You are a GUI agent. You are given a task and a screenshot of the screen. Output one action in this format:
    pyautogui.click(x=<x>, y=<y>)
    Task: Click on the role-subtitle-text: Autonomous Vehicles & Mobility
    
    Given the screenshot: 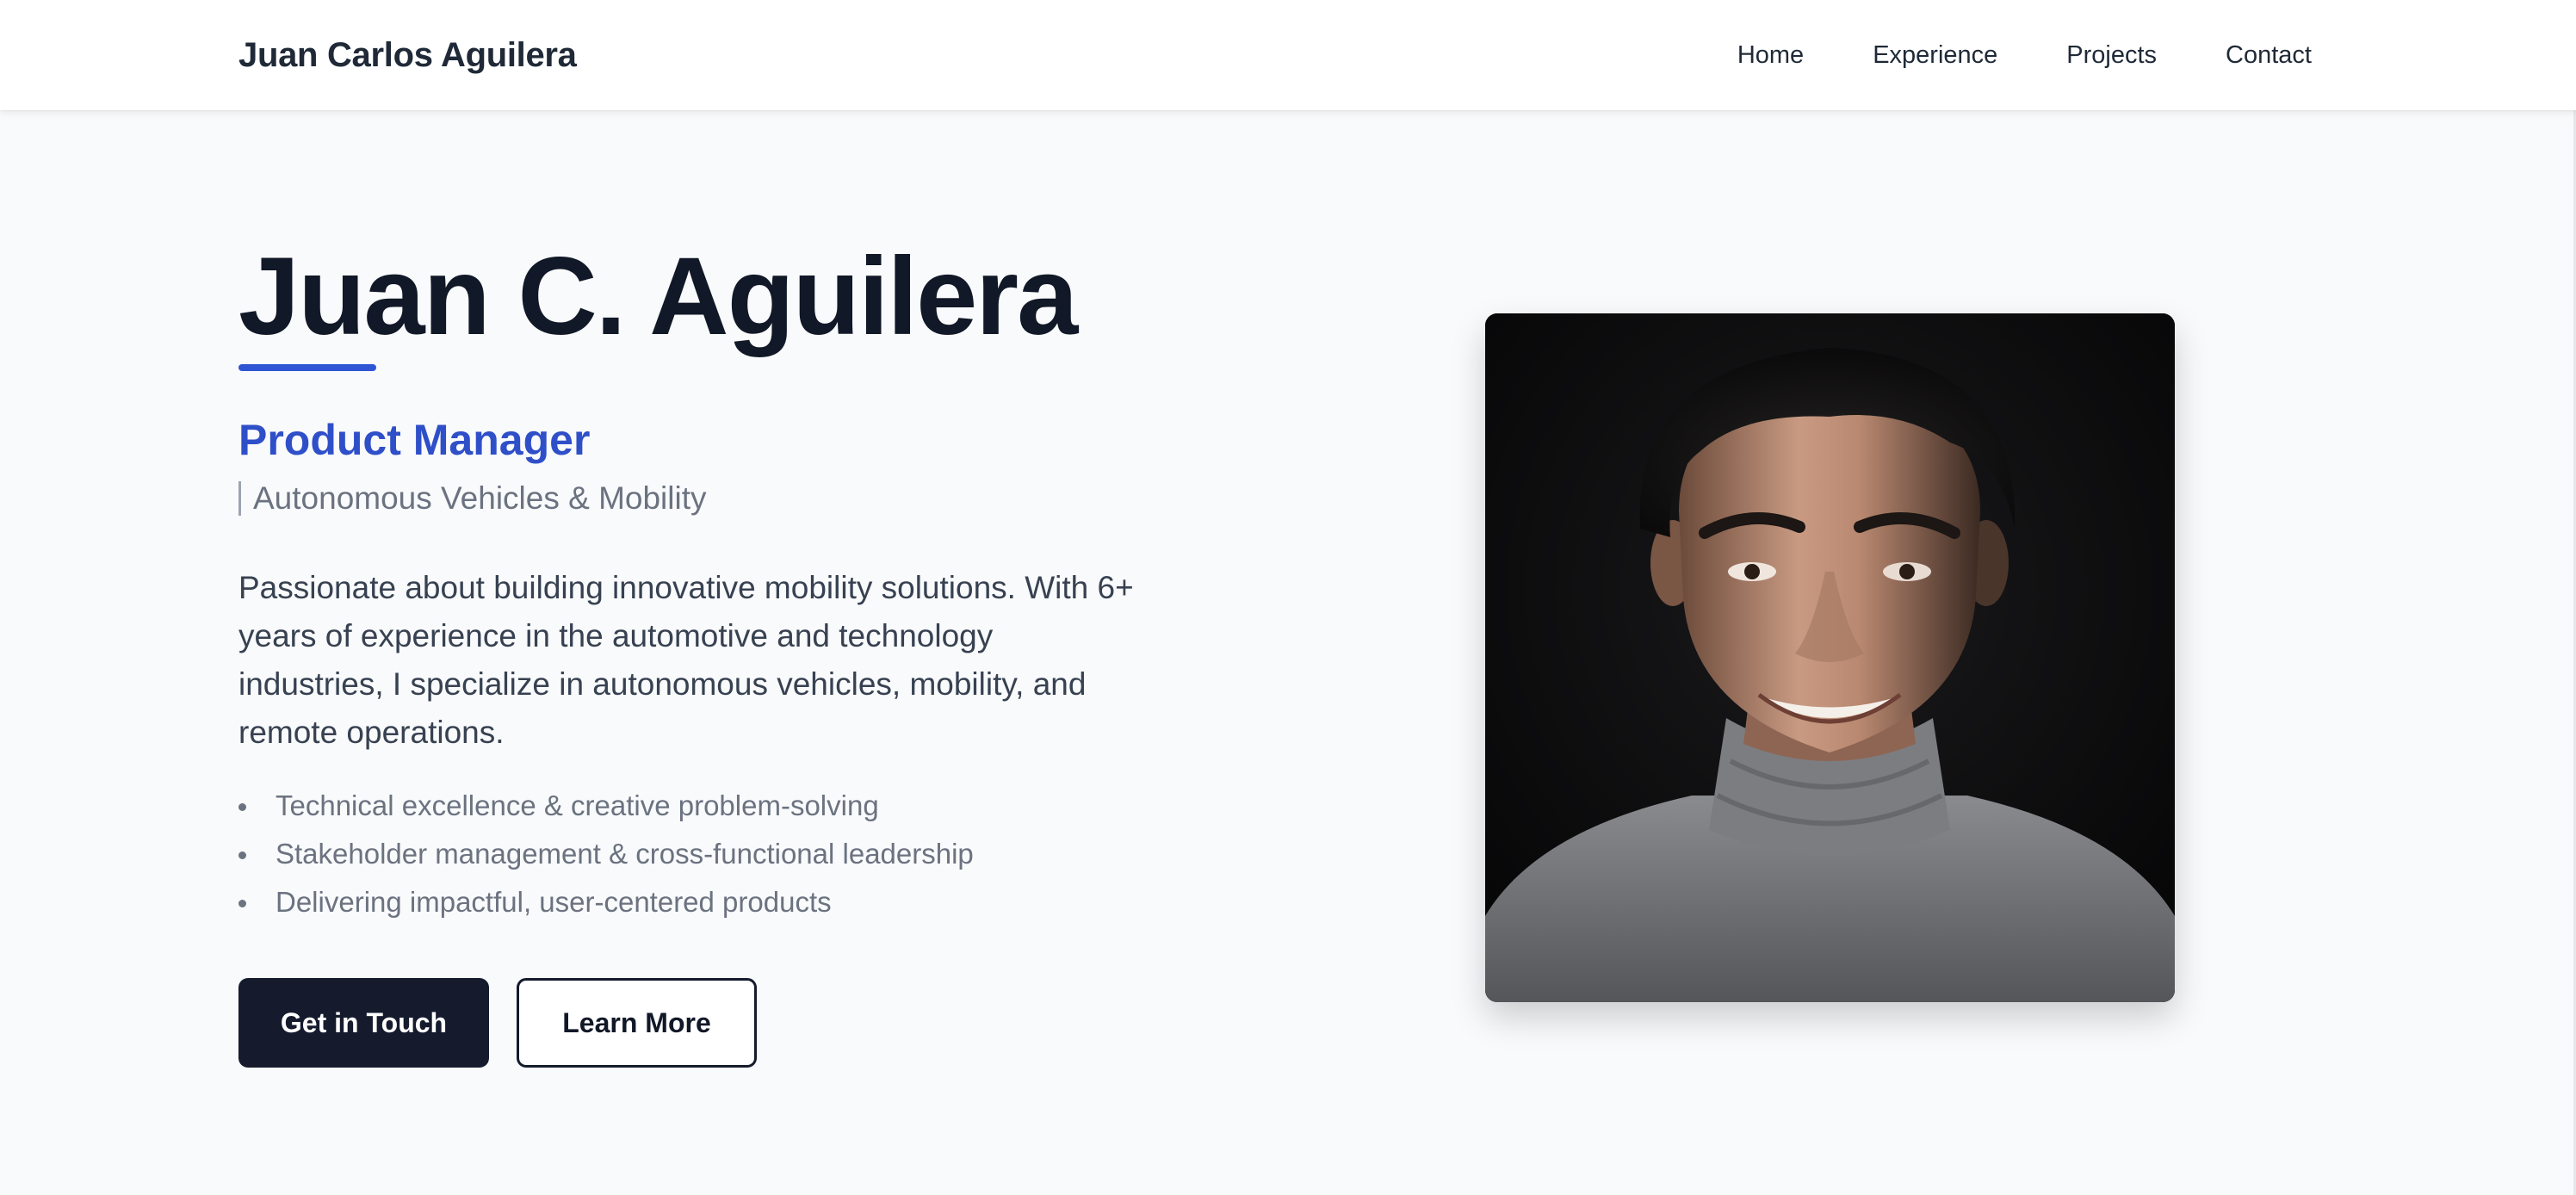 What is the action you would take?
    pyautogui.click(x=480, y=498)
    